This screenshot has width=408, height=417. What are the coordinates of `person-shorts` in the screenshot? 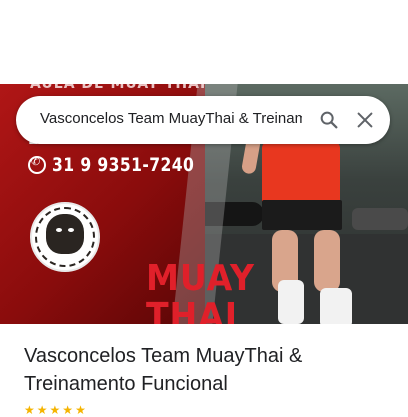 It's located at (302, 215).